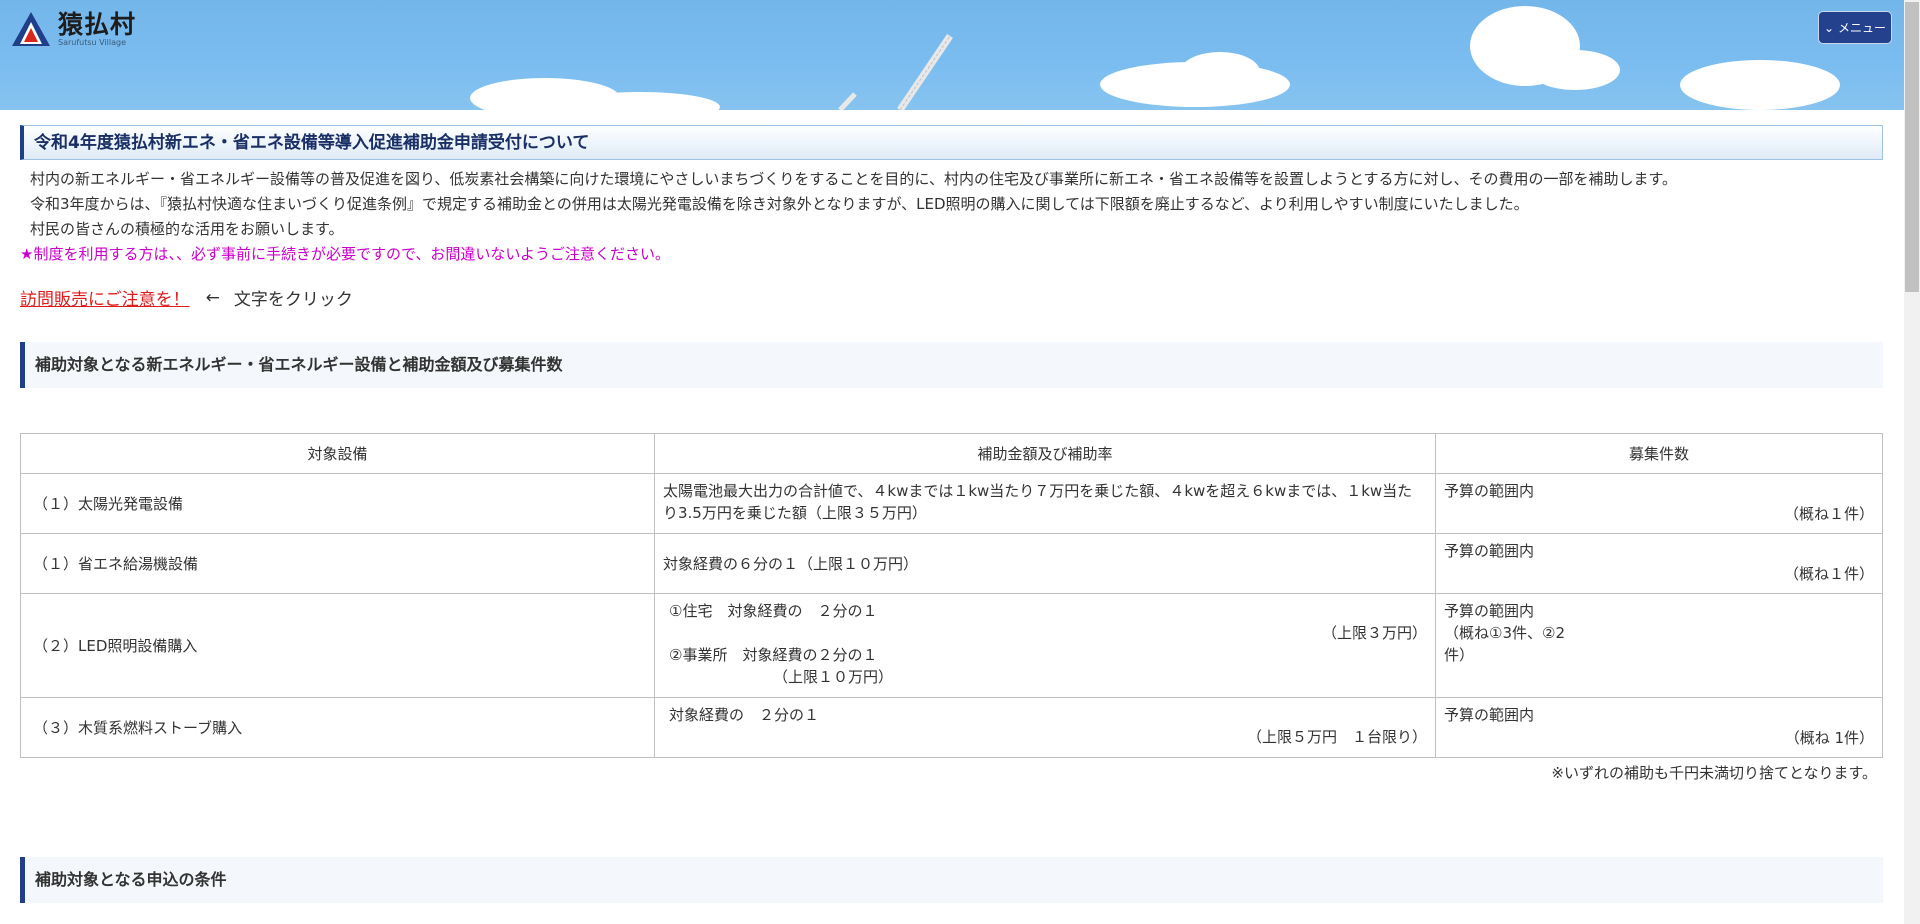 The width and height of the screenshot is (1920, 924). What do you see at coordinates (1912, 147) in the screenshot?
I see `scrollbar-thumb` at bounding box center [1912, 147].